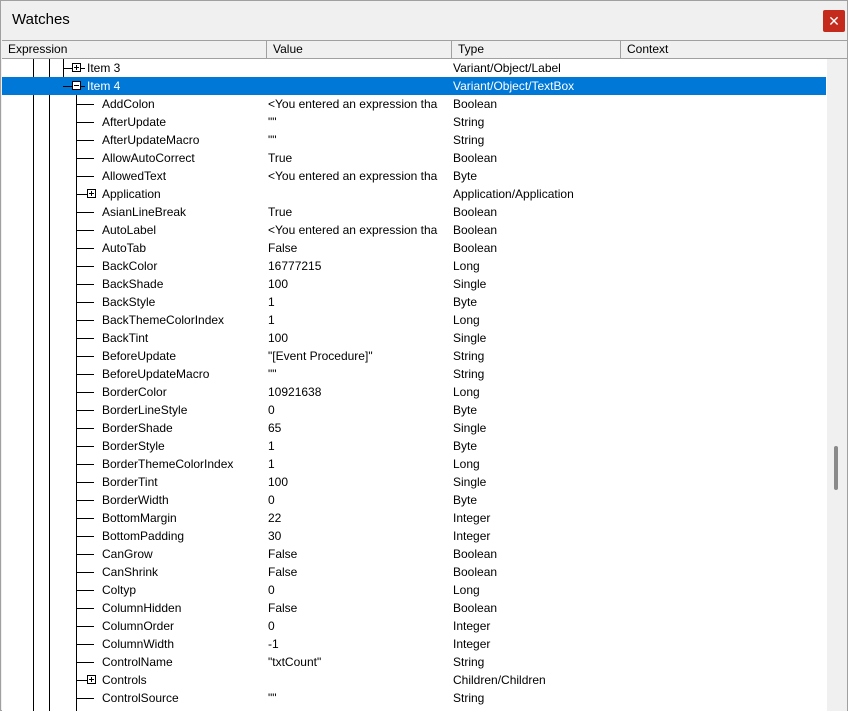 The width and height of the screenshot is (848, 711). I want to click on value-cell: 16777215, so click(359, 266).